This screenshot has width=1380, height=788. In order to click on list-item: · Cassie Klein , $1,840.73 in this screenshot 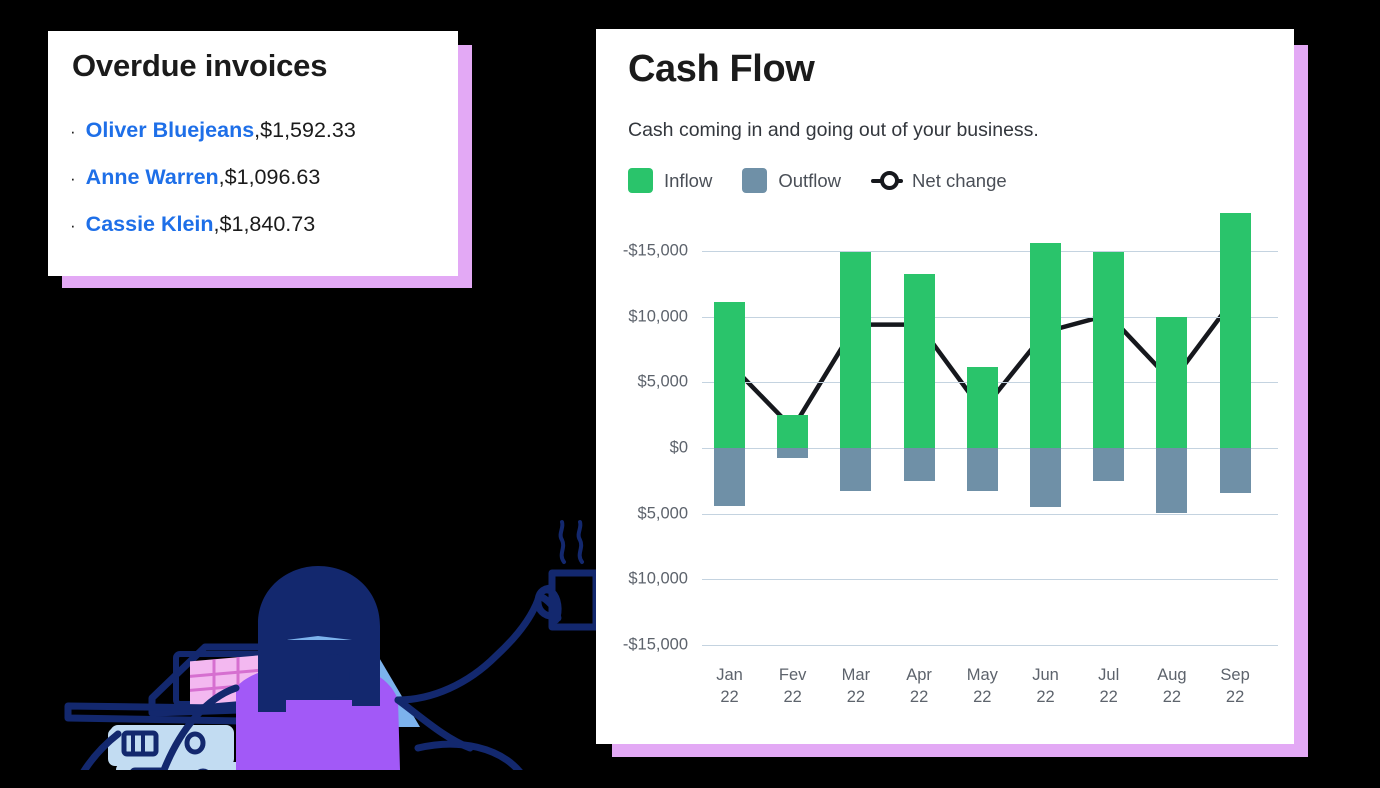, I will do `click(260, 224)`.